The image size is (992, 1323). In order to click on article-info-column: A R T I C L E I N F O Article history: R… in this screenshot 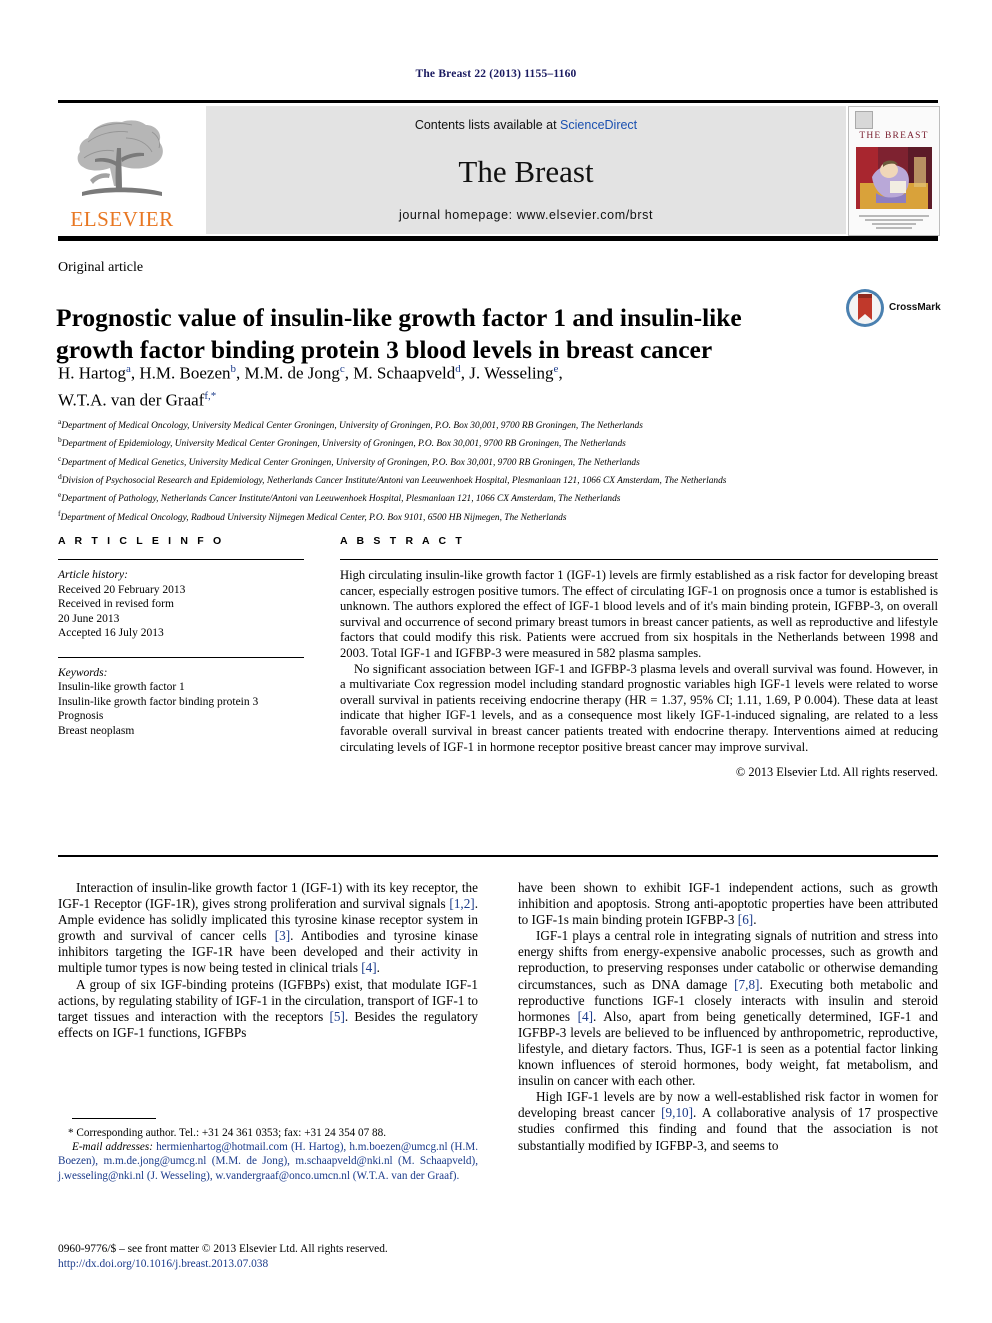, I will do `click(181, 636)`.